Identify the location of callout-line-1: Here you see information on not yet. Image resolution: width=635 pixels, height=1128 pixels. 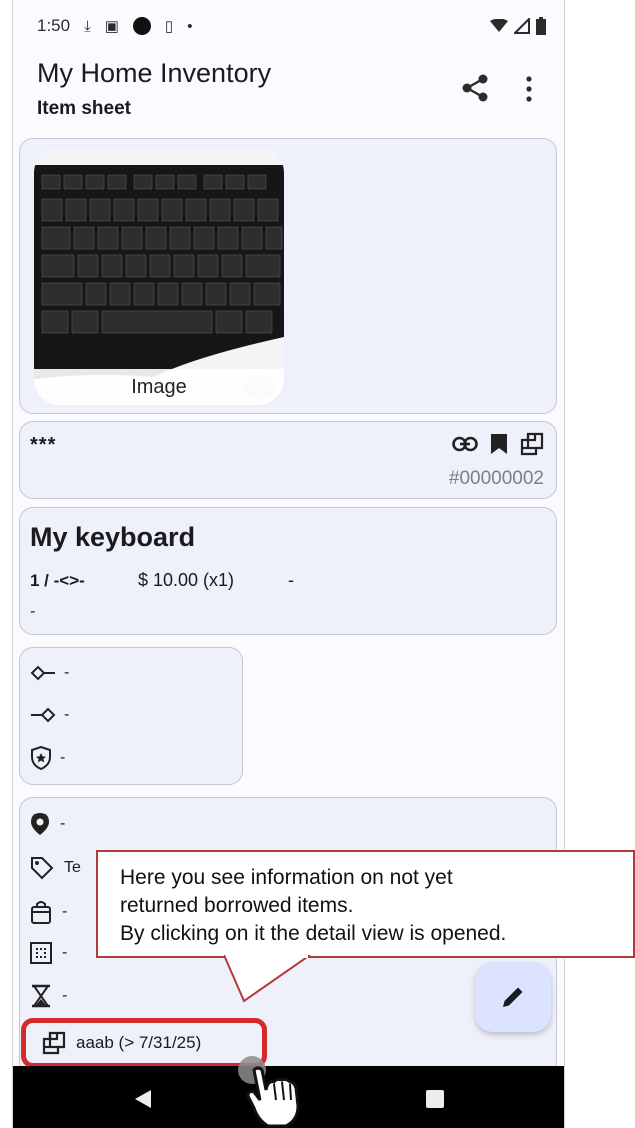
(286, 877).